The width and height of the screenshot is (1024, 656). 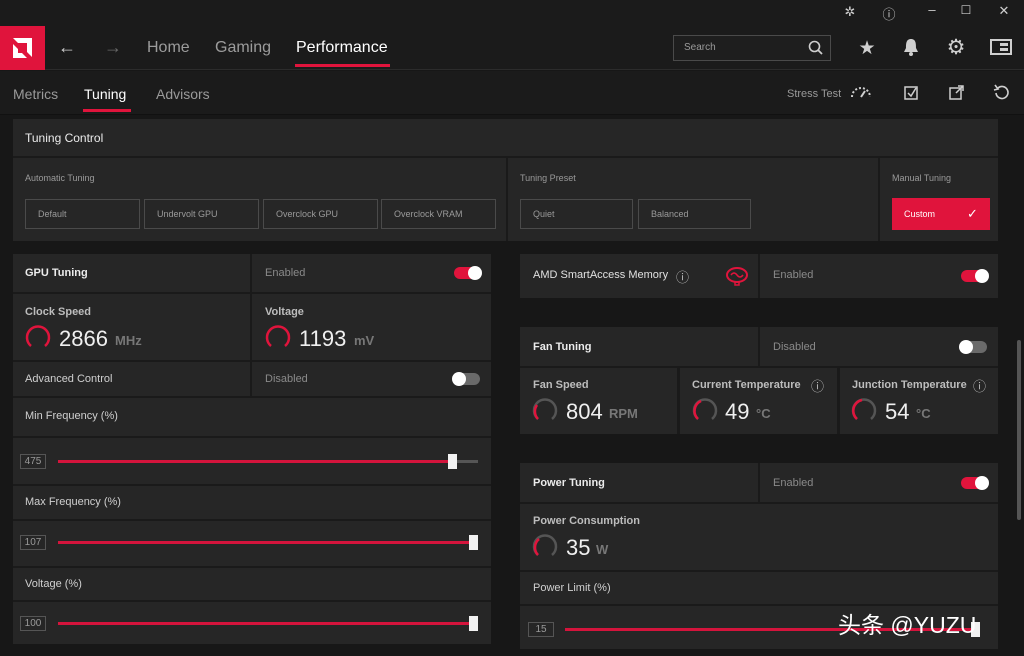 I want to click on reset-icon, so click(x=1001, y=92).